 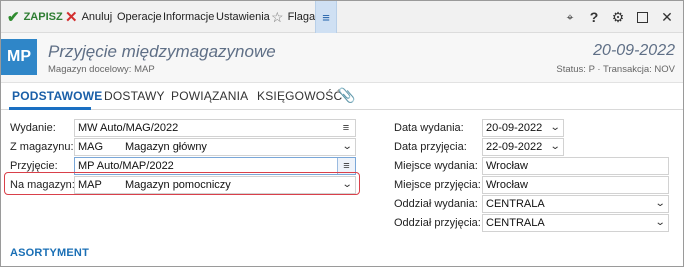 I want to click on tab-ksiegowosc: KSIĘGOWOŚĆ, so click(x=299, y=96).